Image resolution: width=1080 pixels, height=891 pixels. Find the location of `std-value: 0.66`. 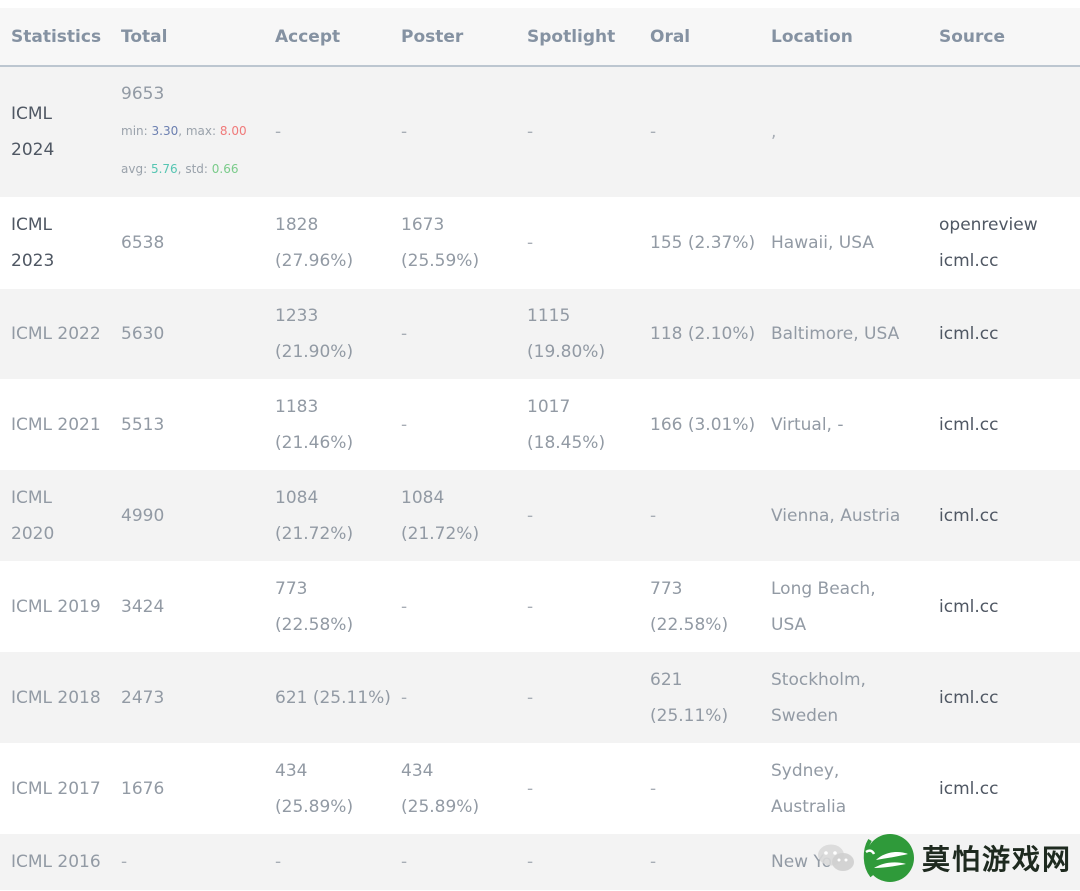

std-value: 0.66 is located at coordinates (225, 169).